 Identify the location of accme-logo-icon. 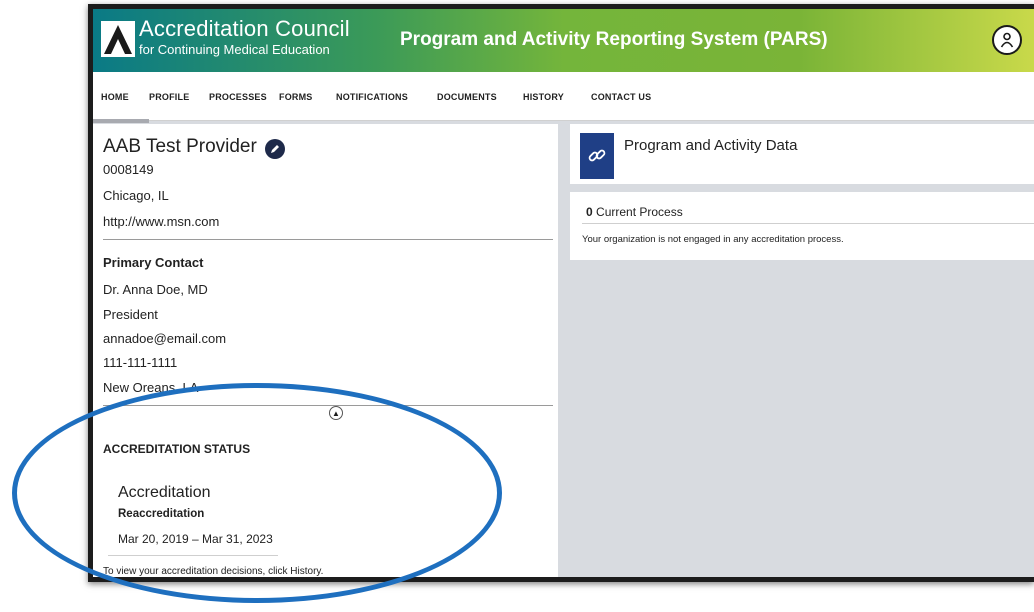
(118, 39).